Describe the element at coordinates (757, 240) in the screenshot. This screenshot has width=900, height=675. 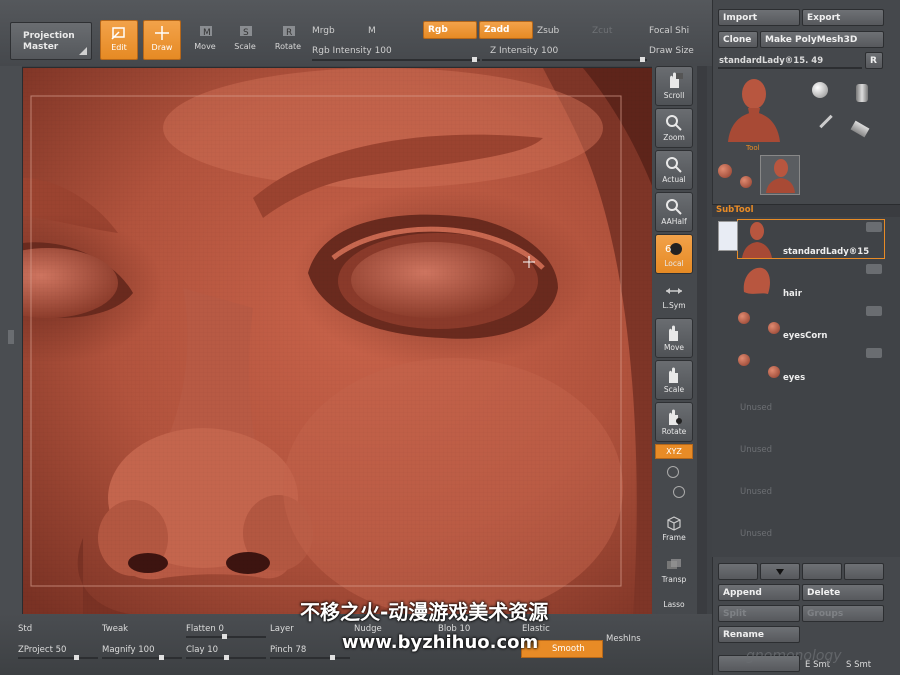
I see `bust-subtool-icon` at that location.